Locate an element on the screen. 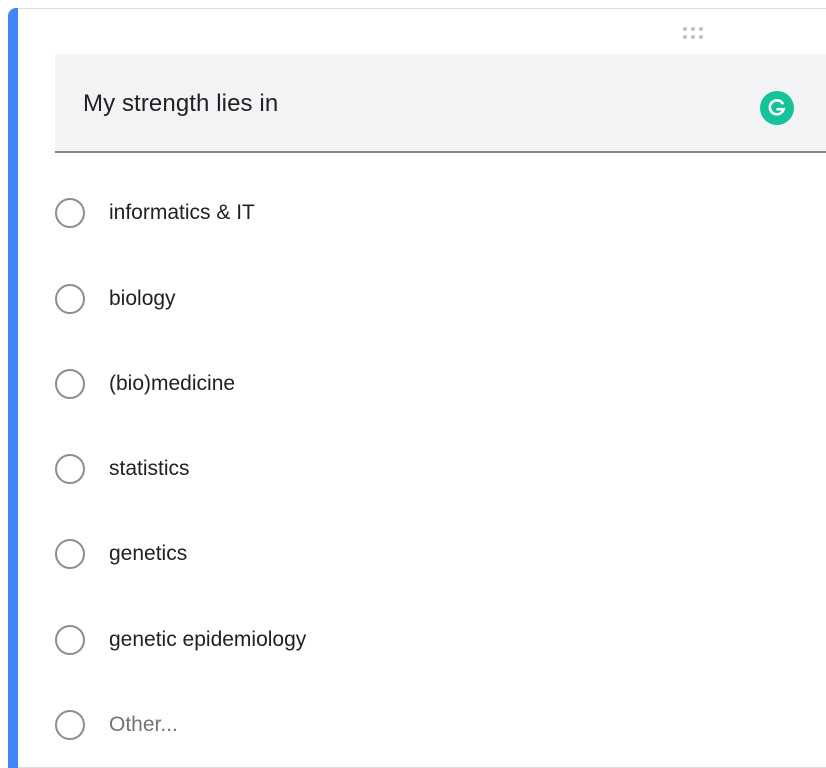 This screenshot has height=768, width=826. grammarly-g-icon is located at coordinates (777, 107).